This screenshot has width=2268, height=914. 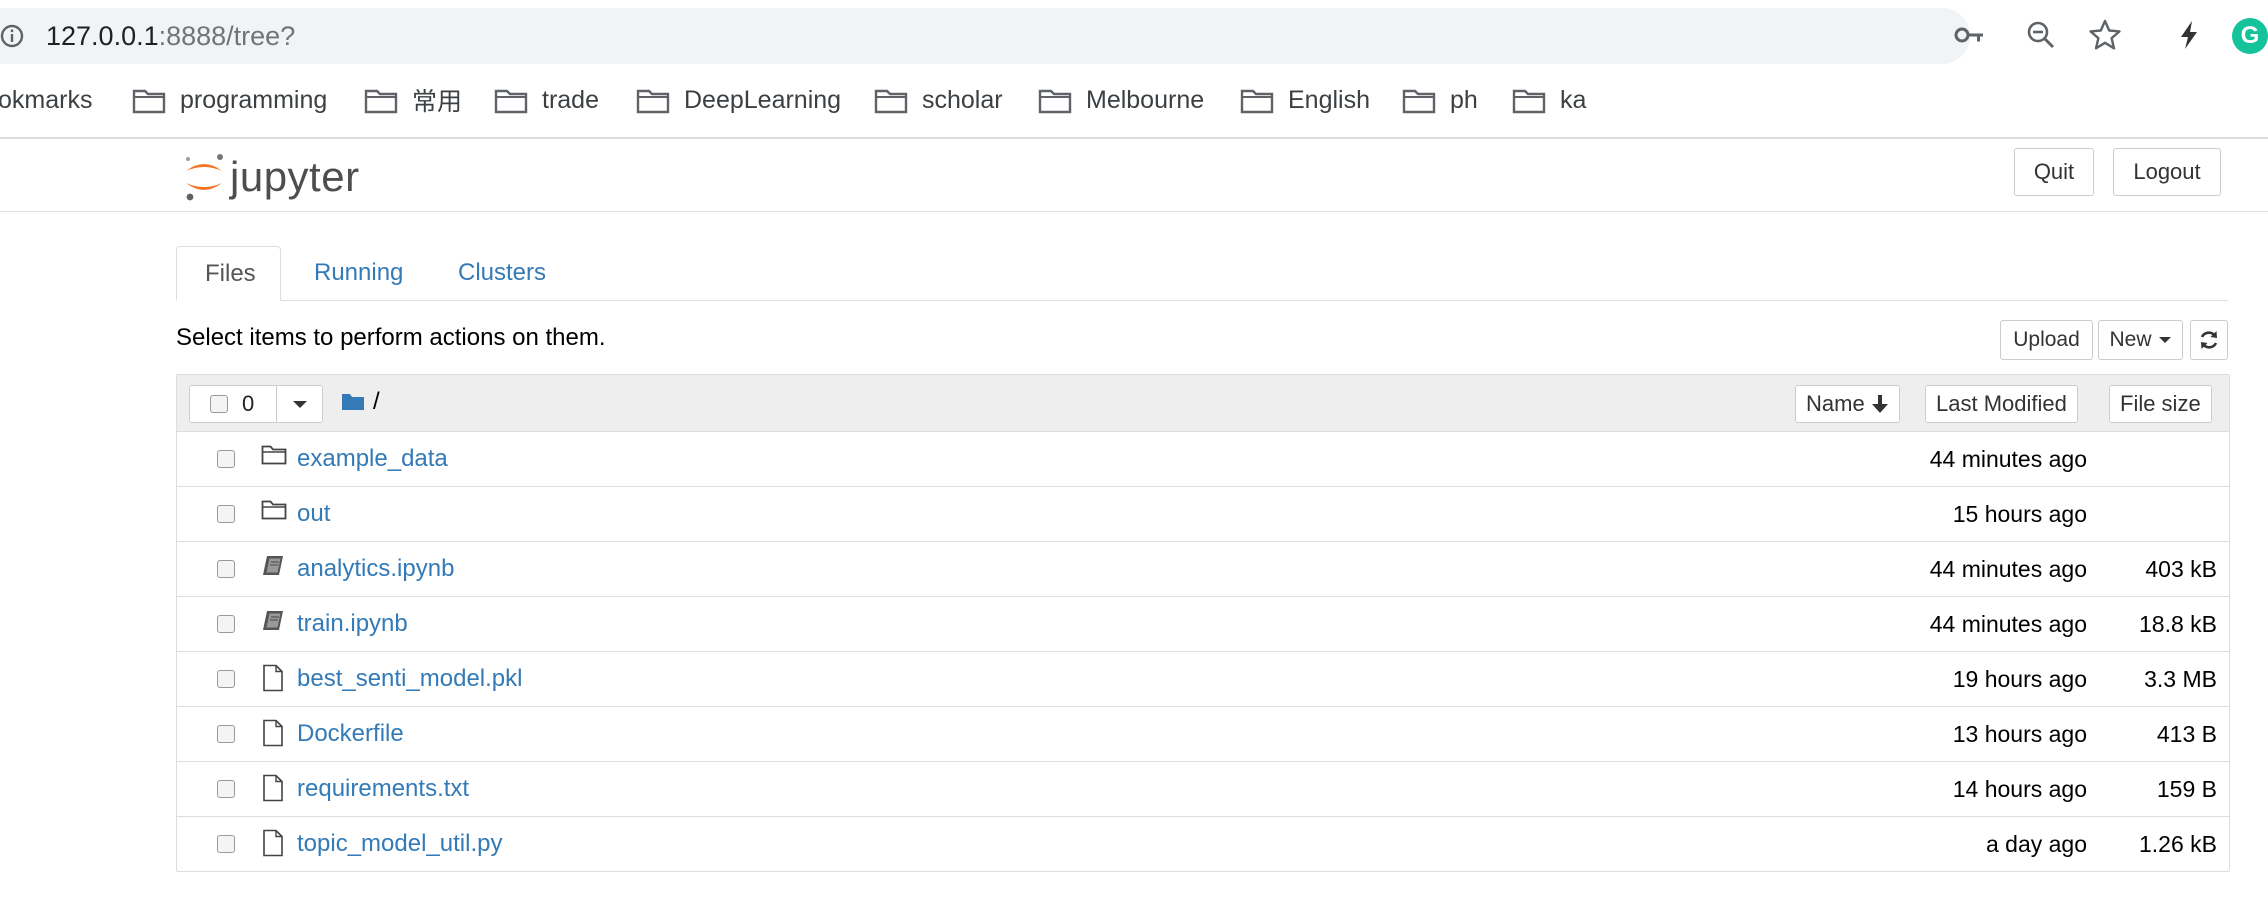 What do you see at coordinates (350, 734) in the screenshot?
I see `file-name-link: Dockerfile` at bounding box center [350, 734].